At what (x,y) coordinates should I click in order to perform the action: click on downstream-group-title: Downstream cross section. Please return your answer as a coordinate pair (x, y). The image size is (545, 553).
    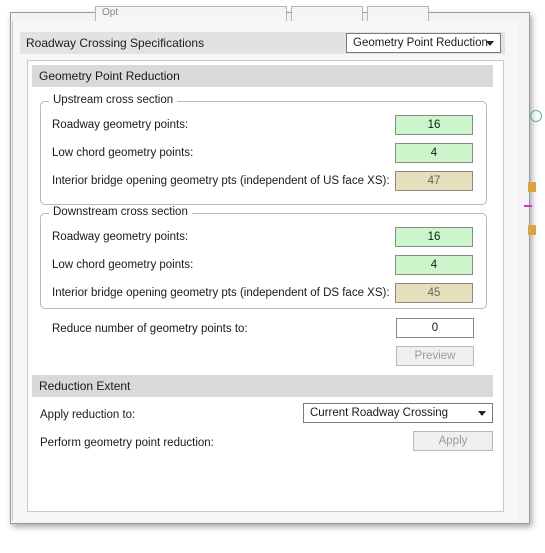
    Looking at the image, I should click on (120, 212).